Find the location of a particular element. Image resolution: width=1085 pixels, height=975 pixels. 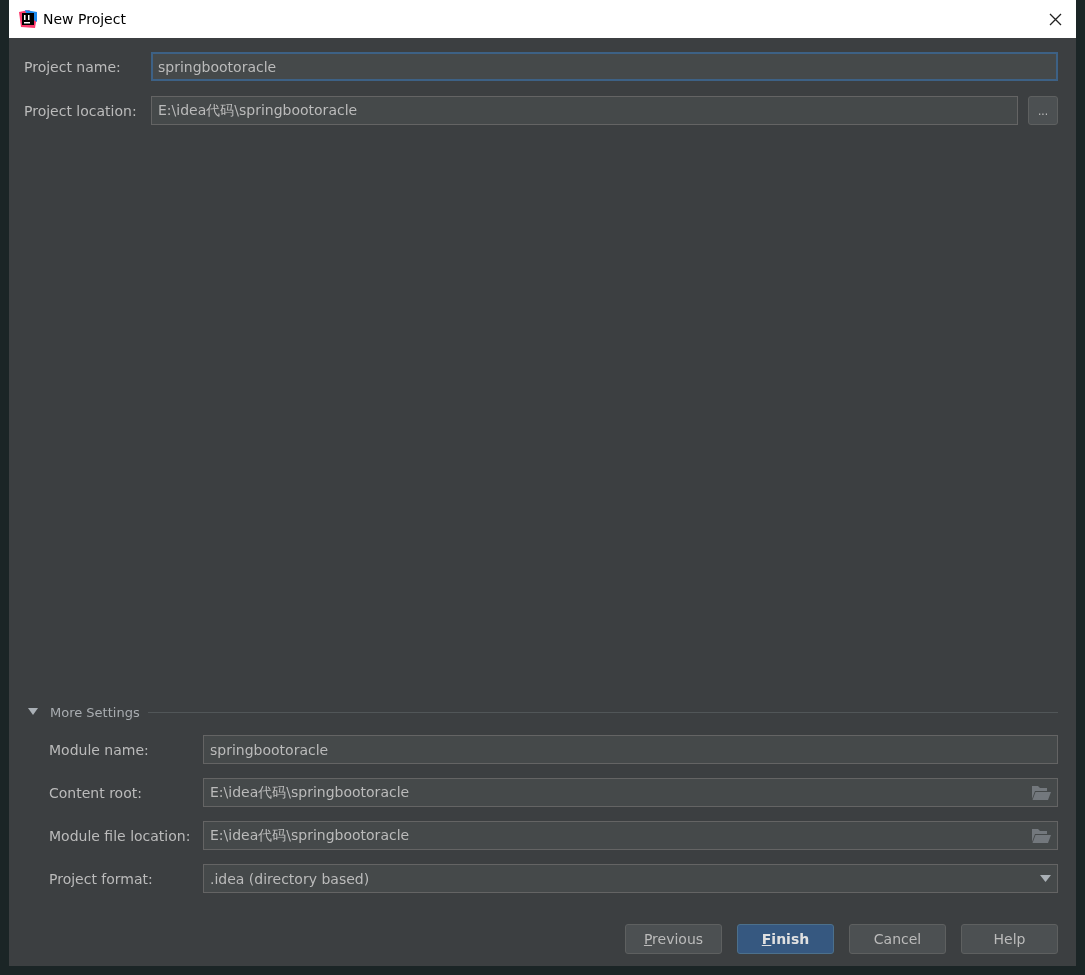

field-label: Module file location: is located at coordinates (120, 835).